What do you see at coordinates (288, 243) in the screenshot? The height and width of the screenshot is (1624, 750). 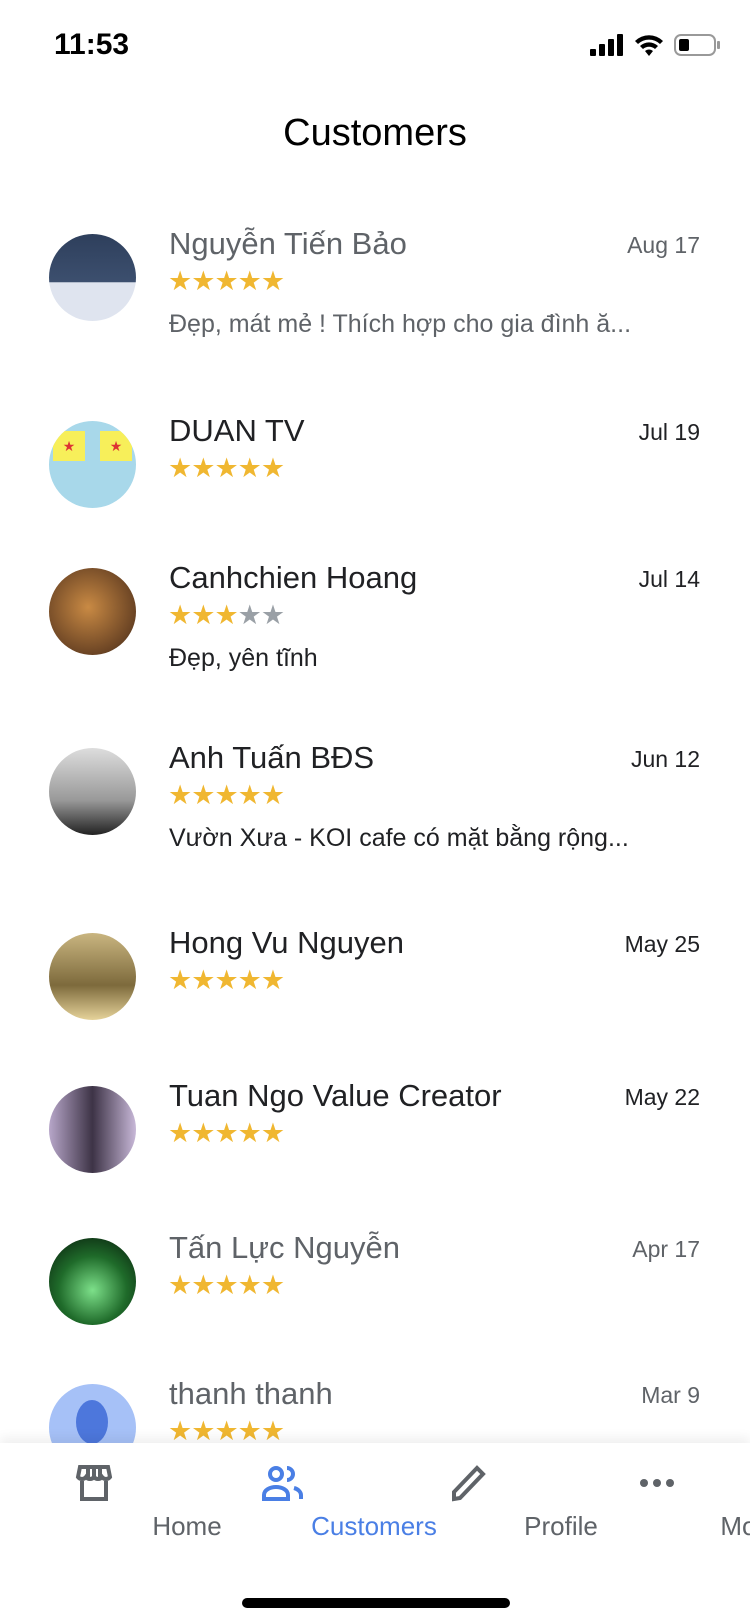 I see `customer-name: Nguyễn Tiến Bảo` at bounding box center [288, 243].